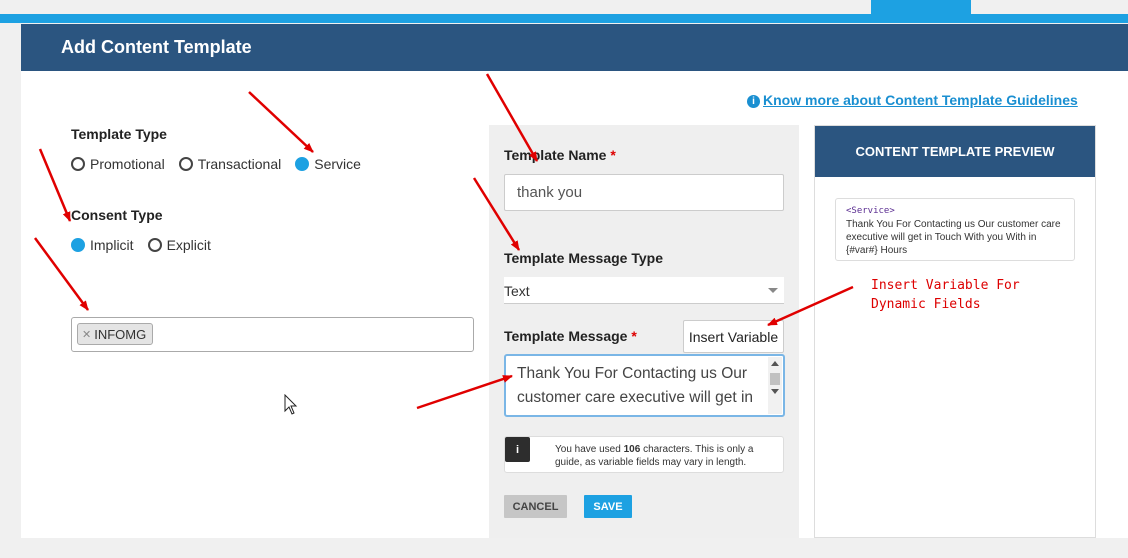  What do you see at coordinates (753, 101) in the screenshot?
I see `info-circle-icon: i` at bounding box center [753, 101].